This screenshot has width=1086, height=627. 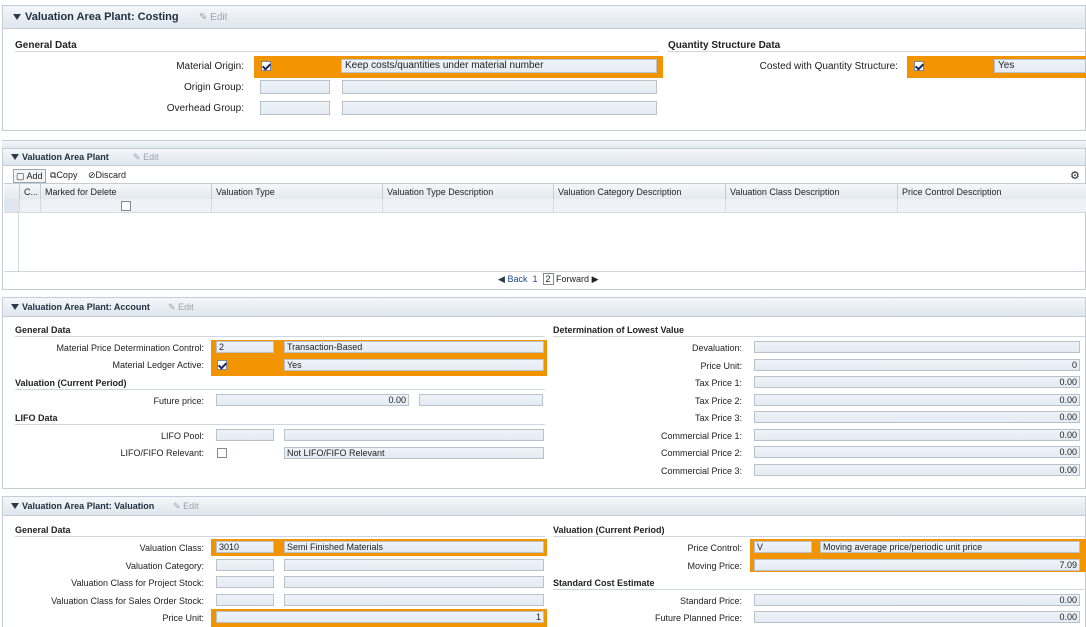 What do you see at coordinates (245, 435) in the screenshot?
I see `lifo-pool-input` at bounding box center [245, 435].